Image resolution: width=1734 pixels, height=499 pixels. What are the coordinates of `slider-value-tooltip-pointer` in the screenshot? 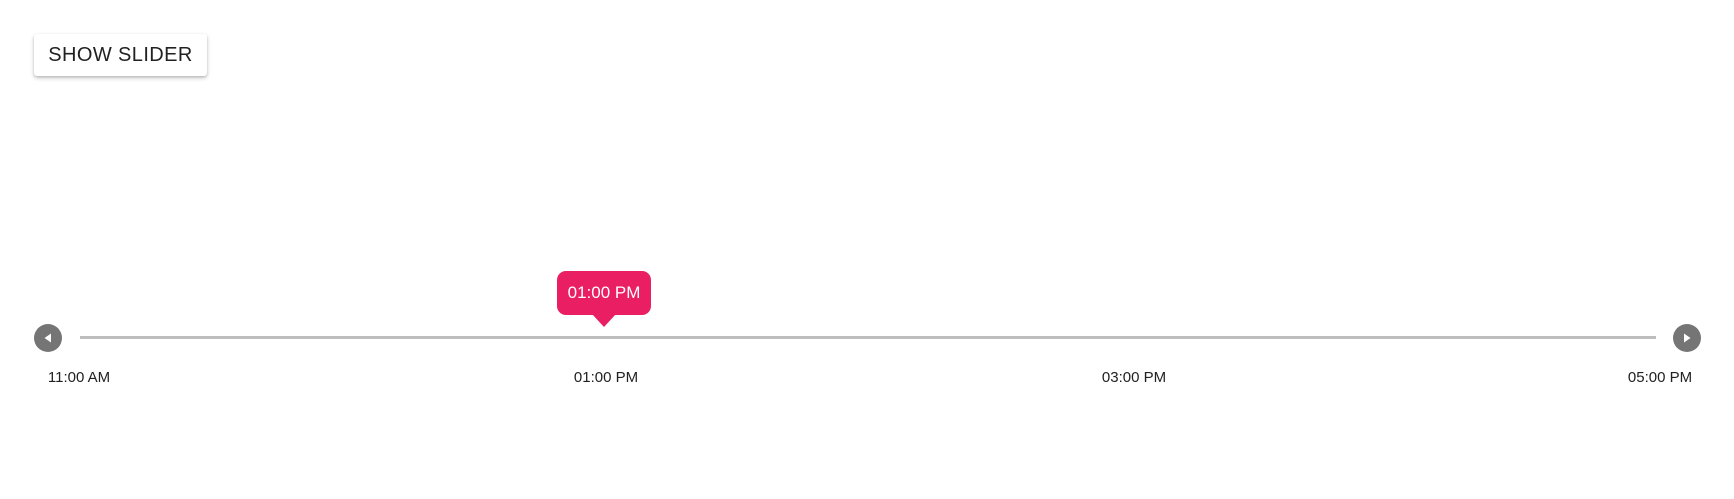 It's located at (604, 320).